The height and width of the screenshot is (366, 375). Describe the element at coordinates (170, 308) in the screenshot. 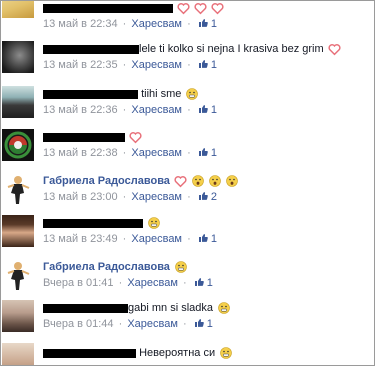

I see `comment-text: gabi mn si sladka` at that location.